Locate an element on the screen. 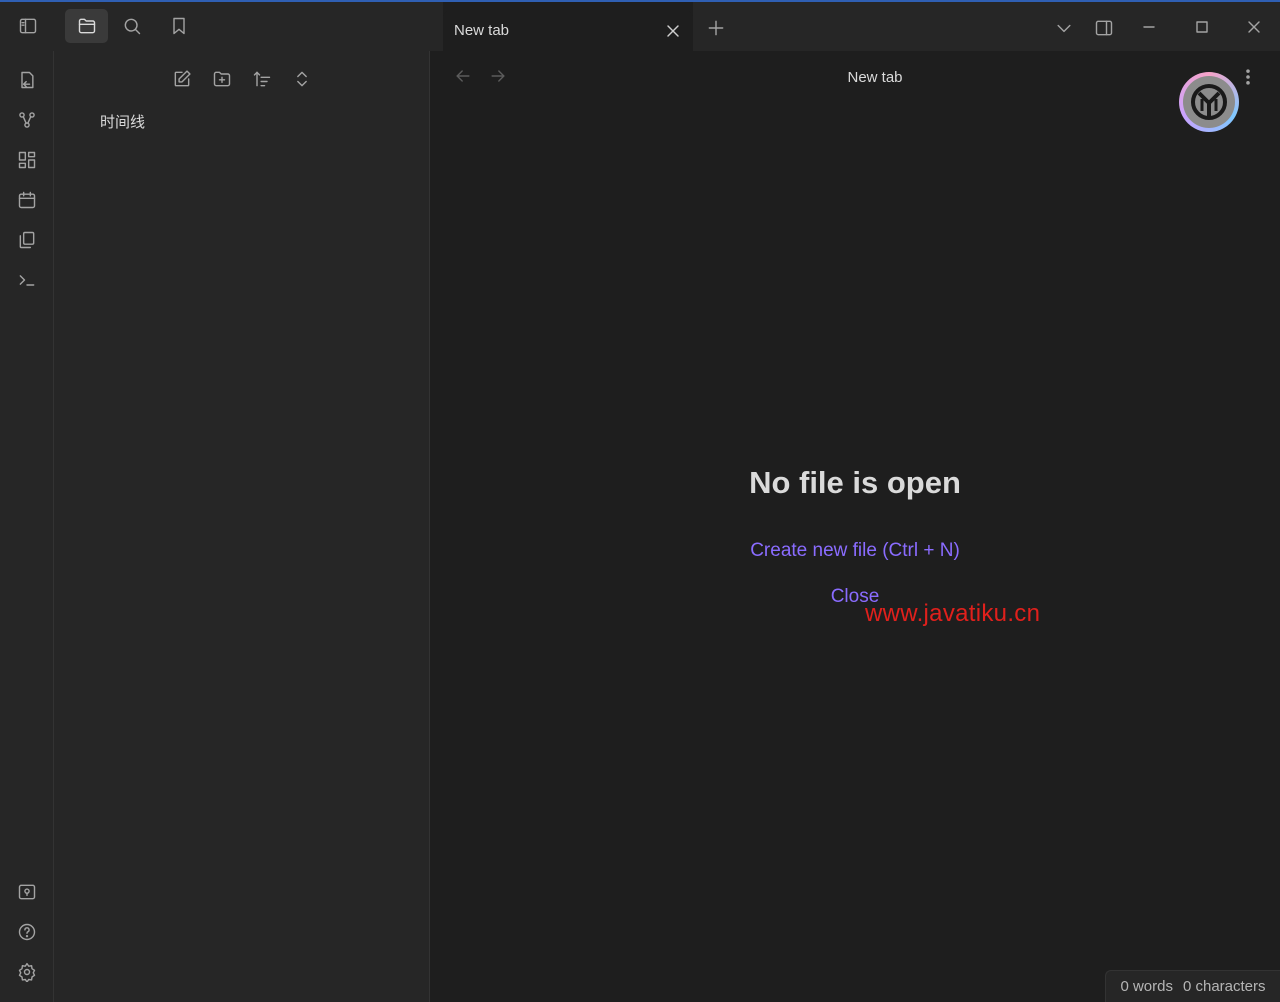 Image resolution: width=1280 pixels, height=1002 pixels. help-icon is located at coordinates (27, 932).